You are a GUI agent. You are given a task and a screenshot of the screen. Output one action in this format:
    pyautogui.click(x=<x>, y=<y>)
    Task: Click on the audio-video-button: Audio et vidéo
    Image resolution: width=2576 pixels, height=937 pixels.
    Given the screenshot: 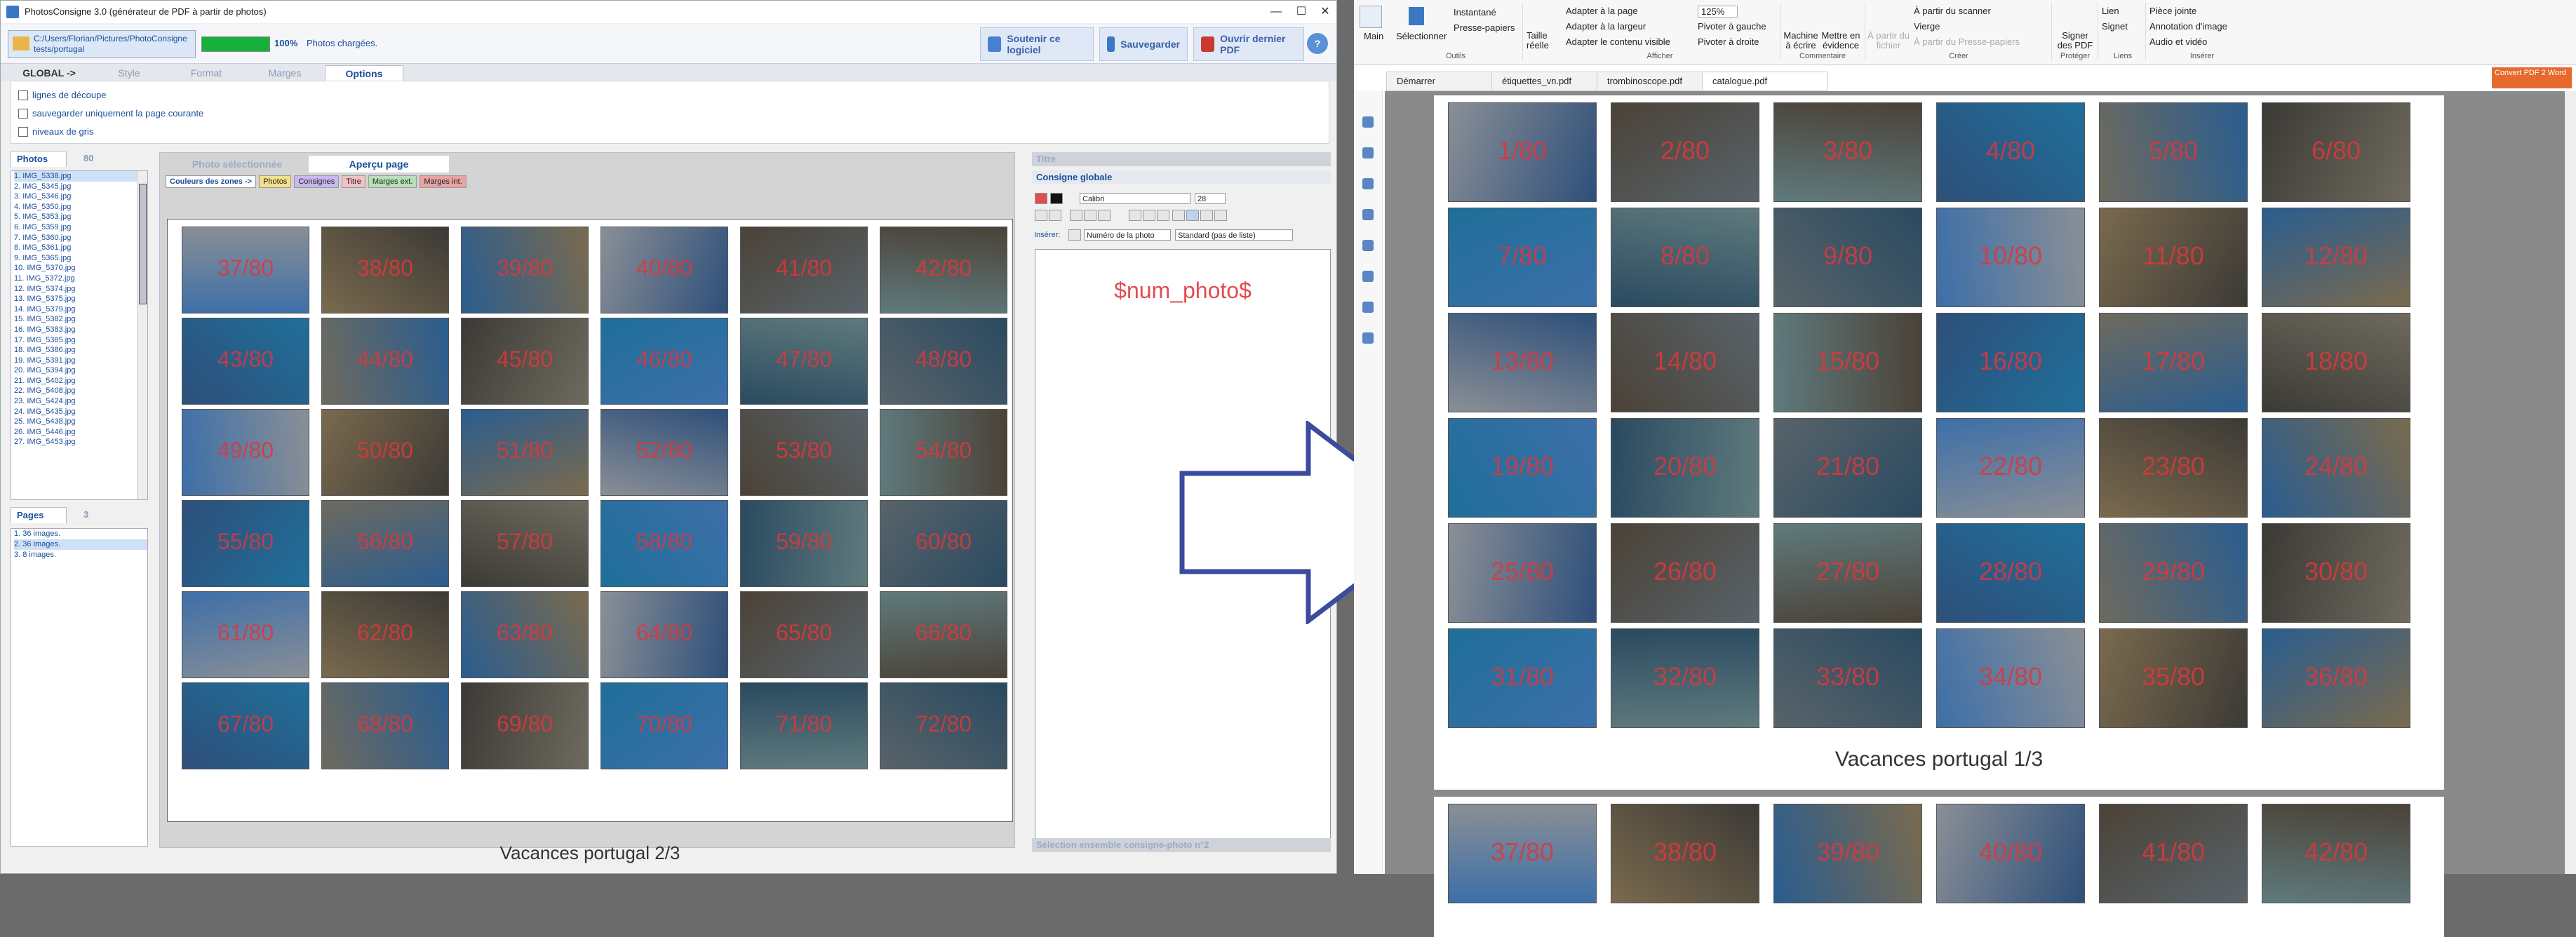 What is the action you would take?
    pyautogui.click(x=2178, y=41)
    